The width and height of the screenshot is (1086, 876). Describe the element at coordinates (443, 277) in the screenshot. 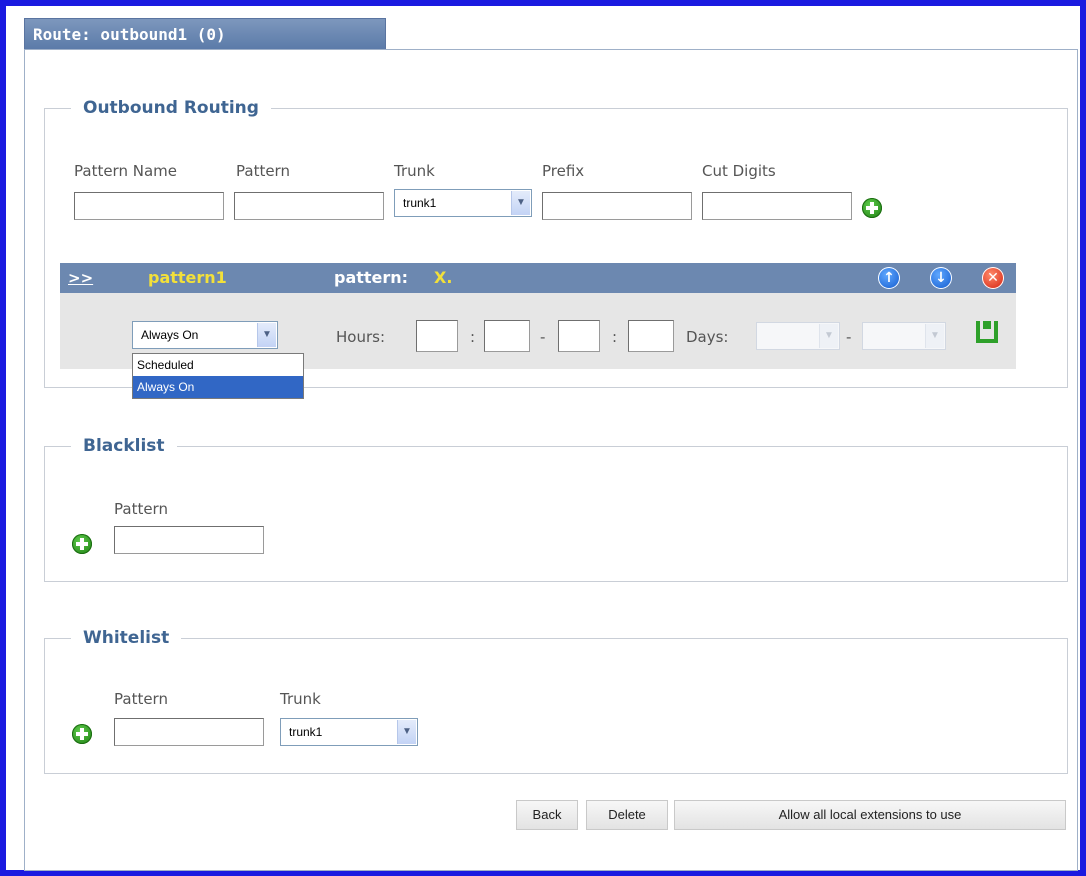

I see `pattern-row-pattern-value: X.` at that location.